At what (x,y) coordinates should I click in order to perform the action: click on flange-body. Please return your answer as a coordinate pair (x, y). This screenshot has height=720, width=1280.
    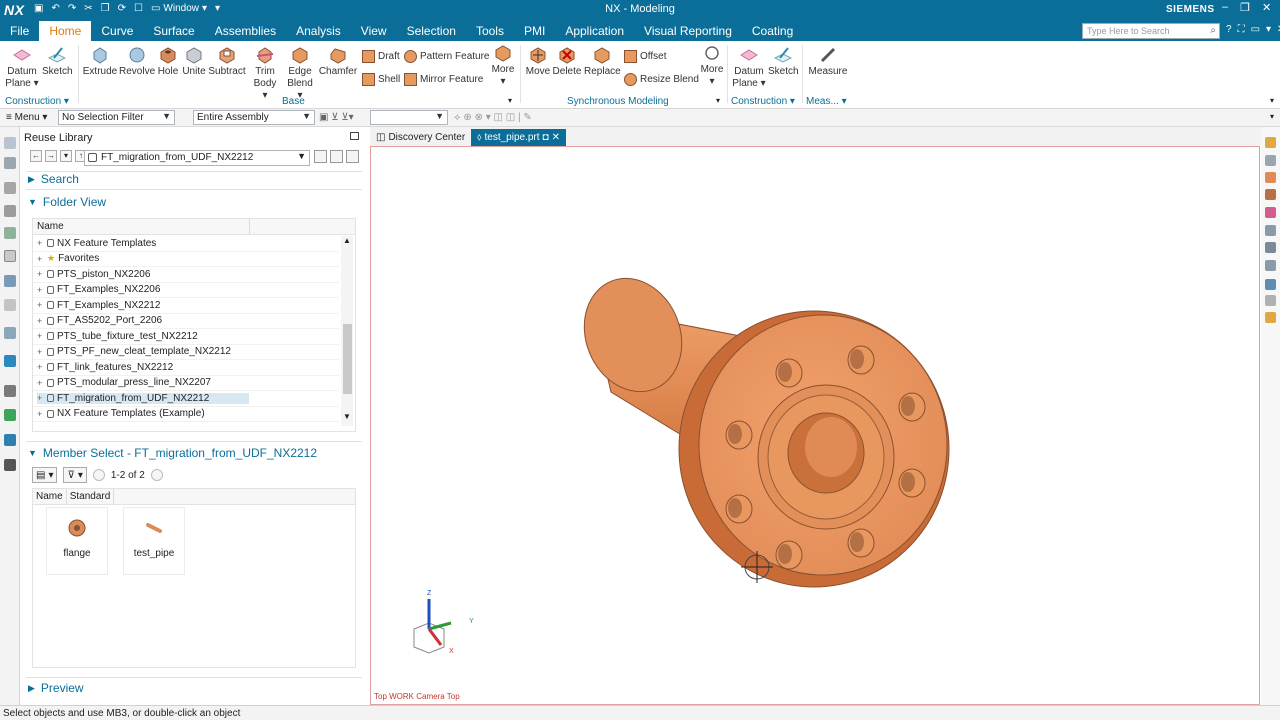
    Looking at the image, I should click on (814, 449).